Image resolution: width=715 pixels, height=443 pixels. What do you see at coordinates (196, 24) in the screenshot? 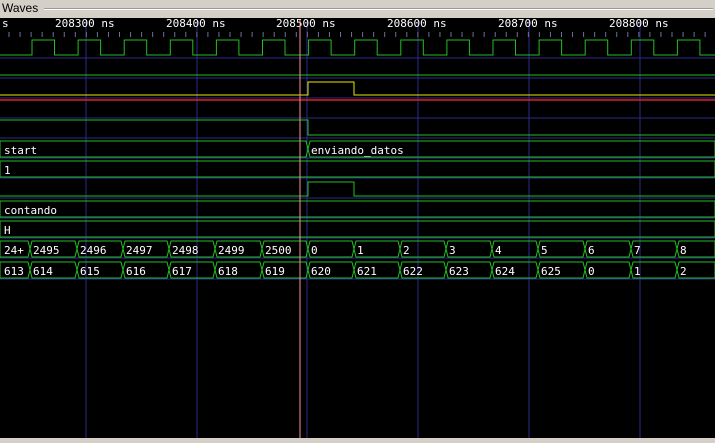
I see `ruler-label: 208400 ns` at bounding box center [196, 24].